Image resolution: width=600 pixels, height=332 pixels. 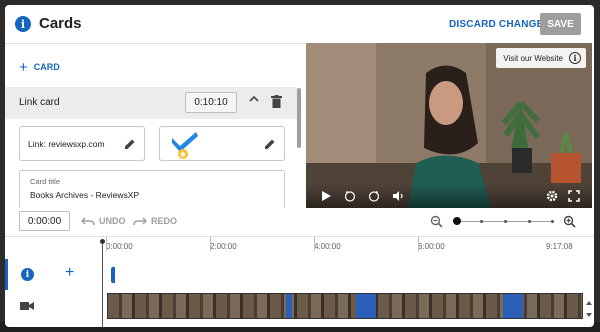 I want to click on add-card-button: + CARD, so click(x=39, y=67).